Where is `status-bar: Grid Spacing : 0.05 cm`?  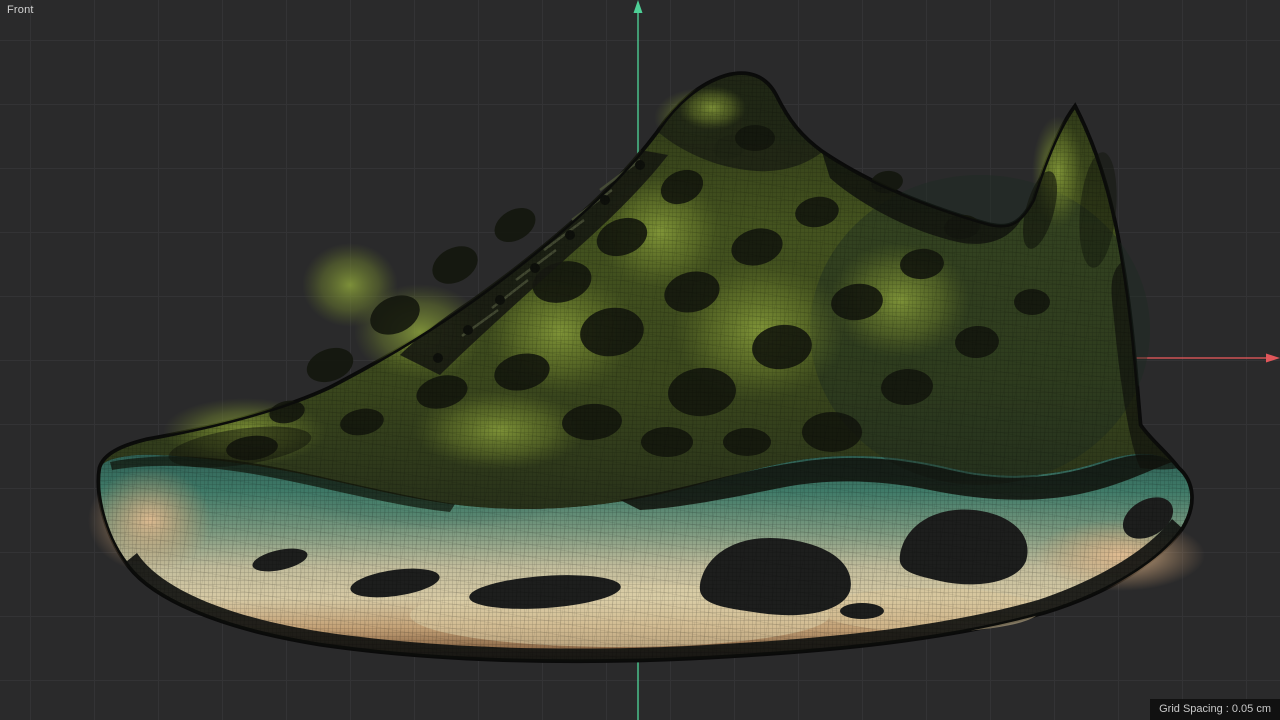
status-bar: Grid Spacing : 0.05 cm is located at coordinates (1215, 709).